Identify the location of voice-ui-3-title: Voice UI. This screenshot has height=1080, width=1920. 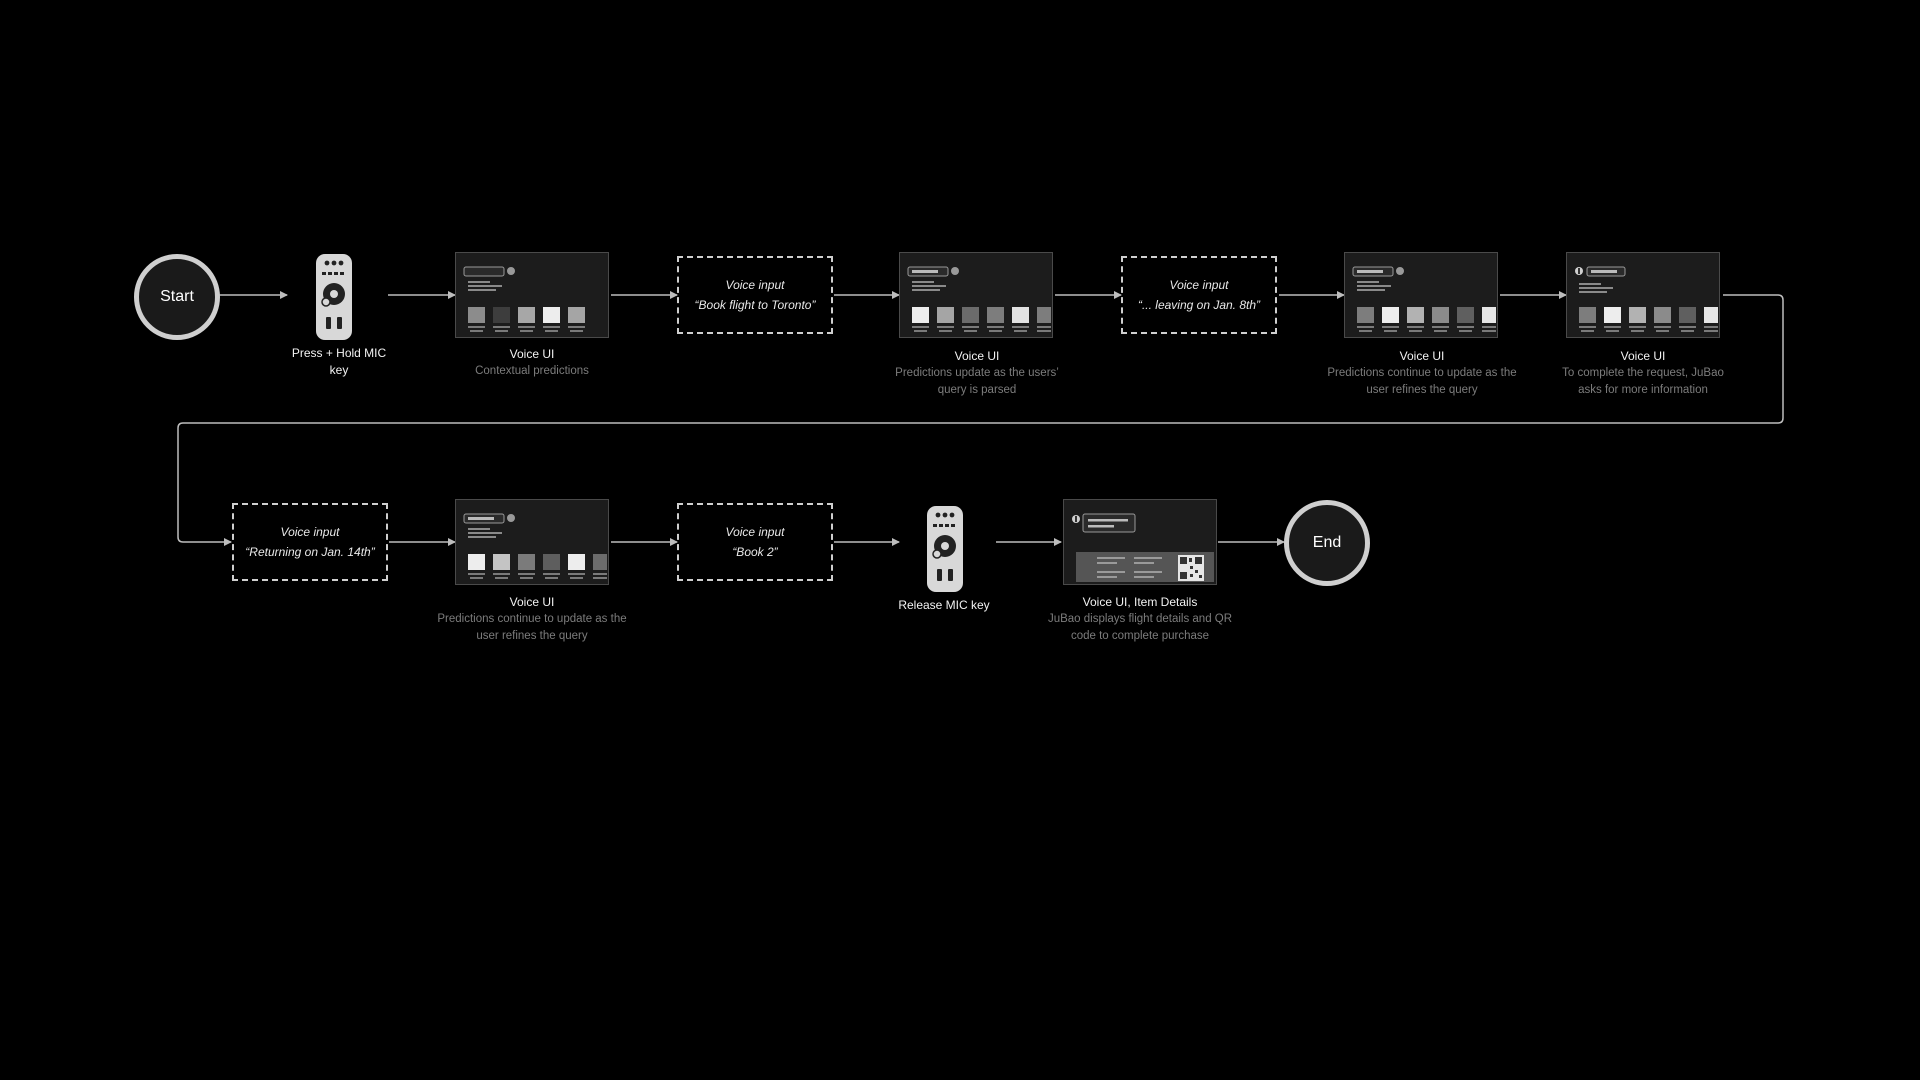
(1422, 356).